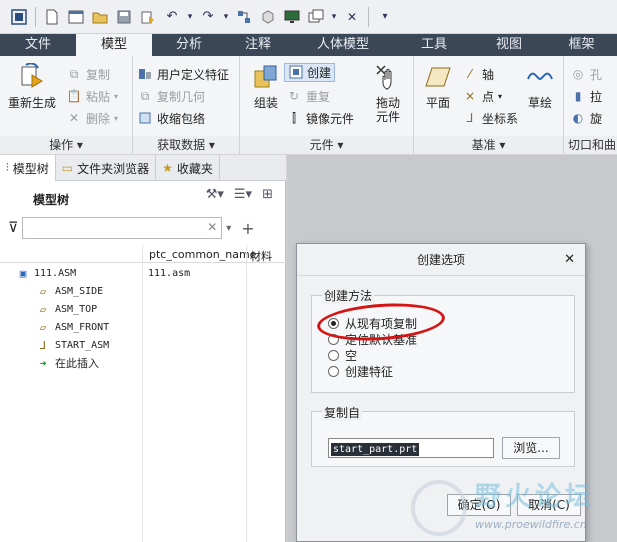  What do you see at coordinates (7, 167) in the screenshot?
I see `model-tree-icon: ⫶` at bounding box center [7, 167].